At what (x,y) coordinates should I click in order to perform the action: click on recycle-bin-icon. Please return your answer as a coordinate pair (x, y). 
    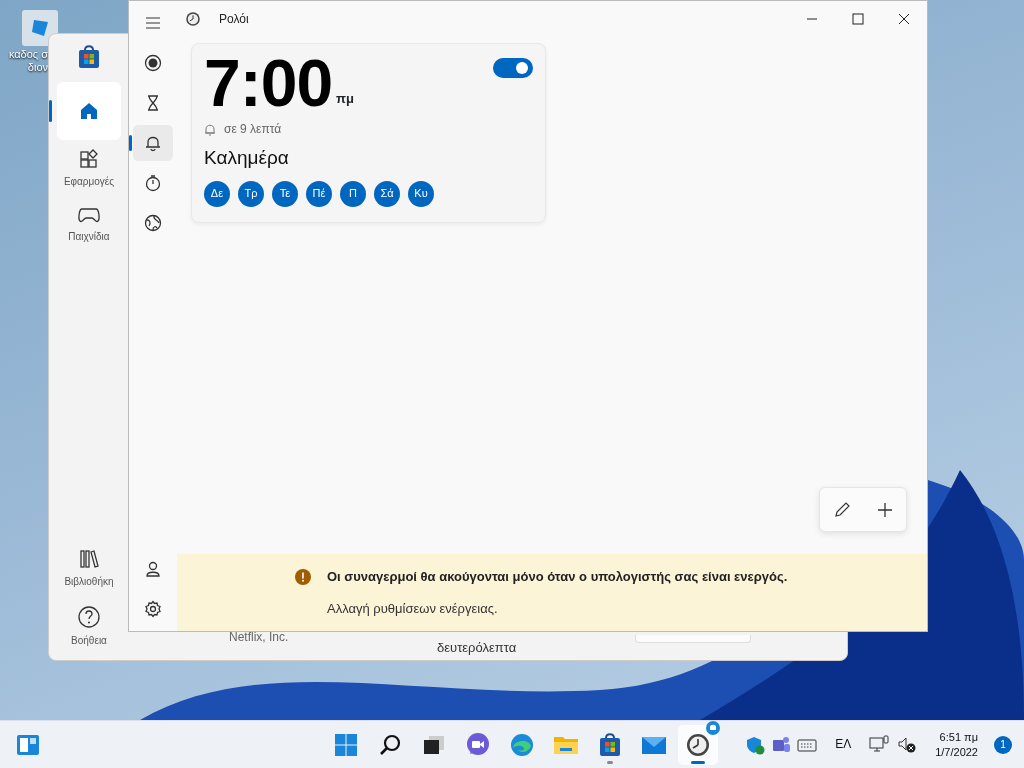
    Looking at the image, I should click on (40, 28).